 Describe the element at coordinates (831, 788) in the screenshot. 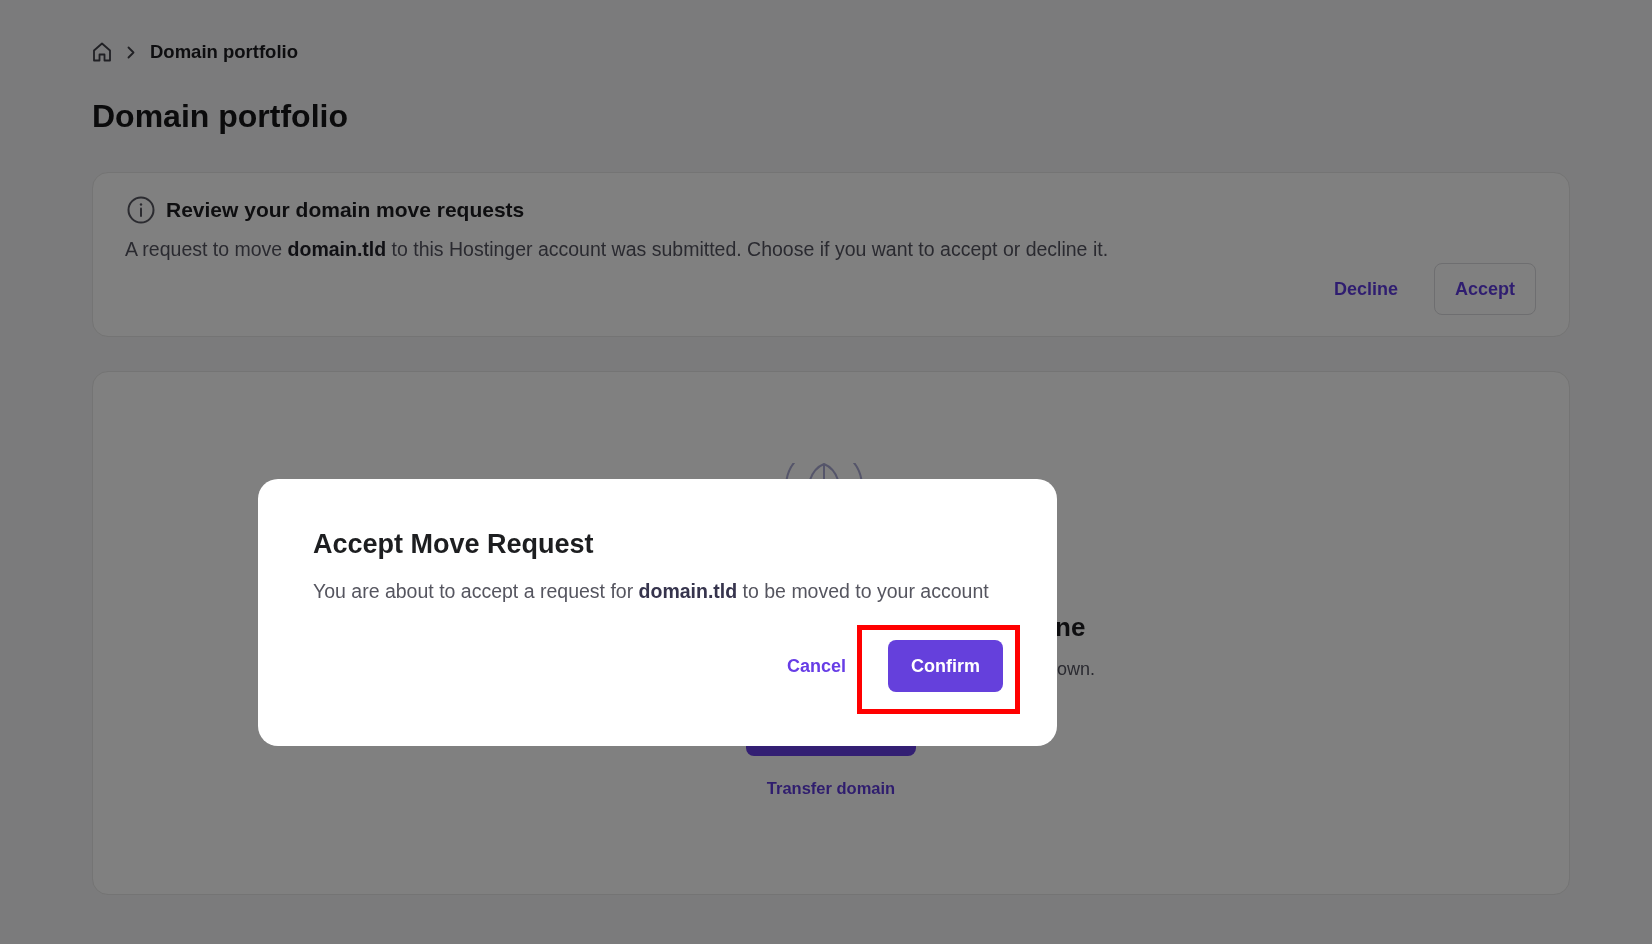

I see `transfer-domain-link: Transfer domain` at that location.